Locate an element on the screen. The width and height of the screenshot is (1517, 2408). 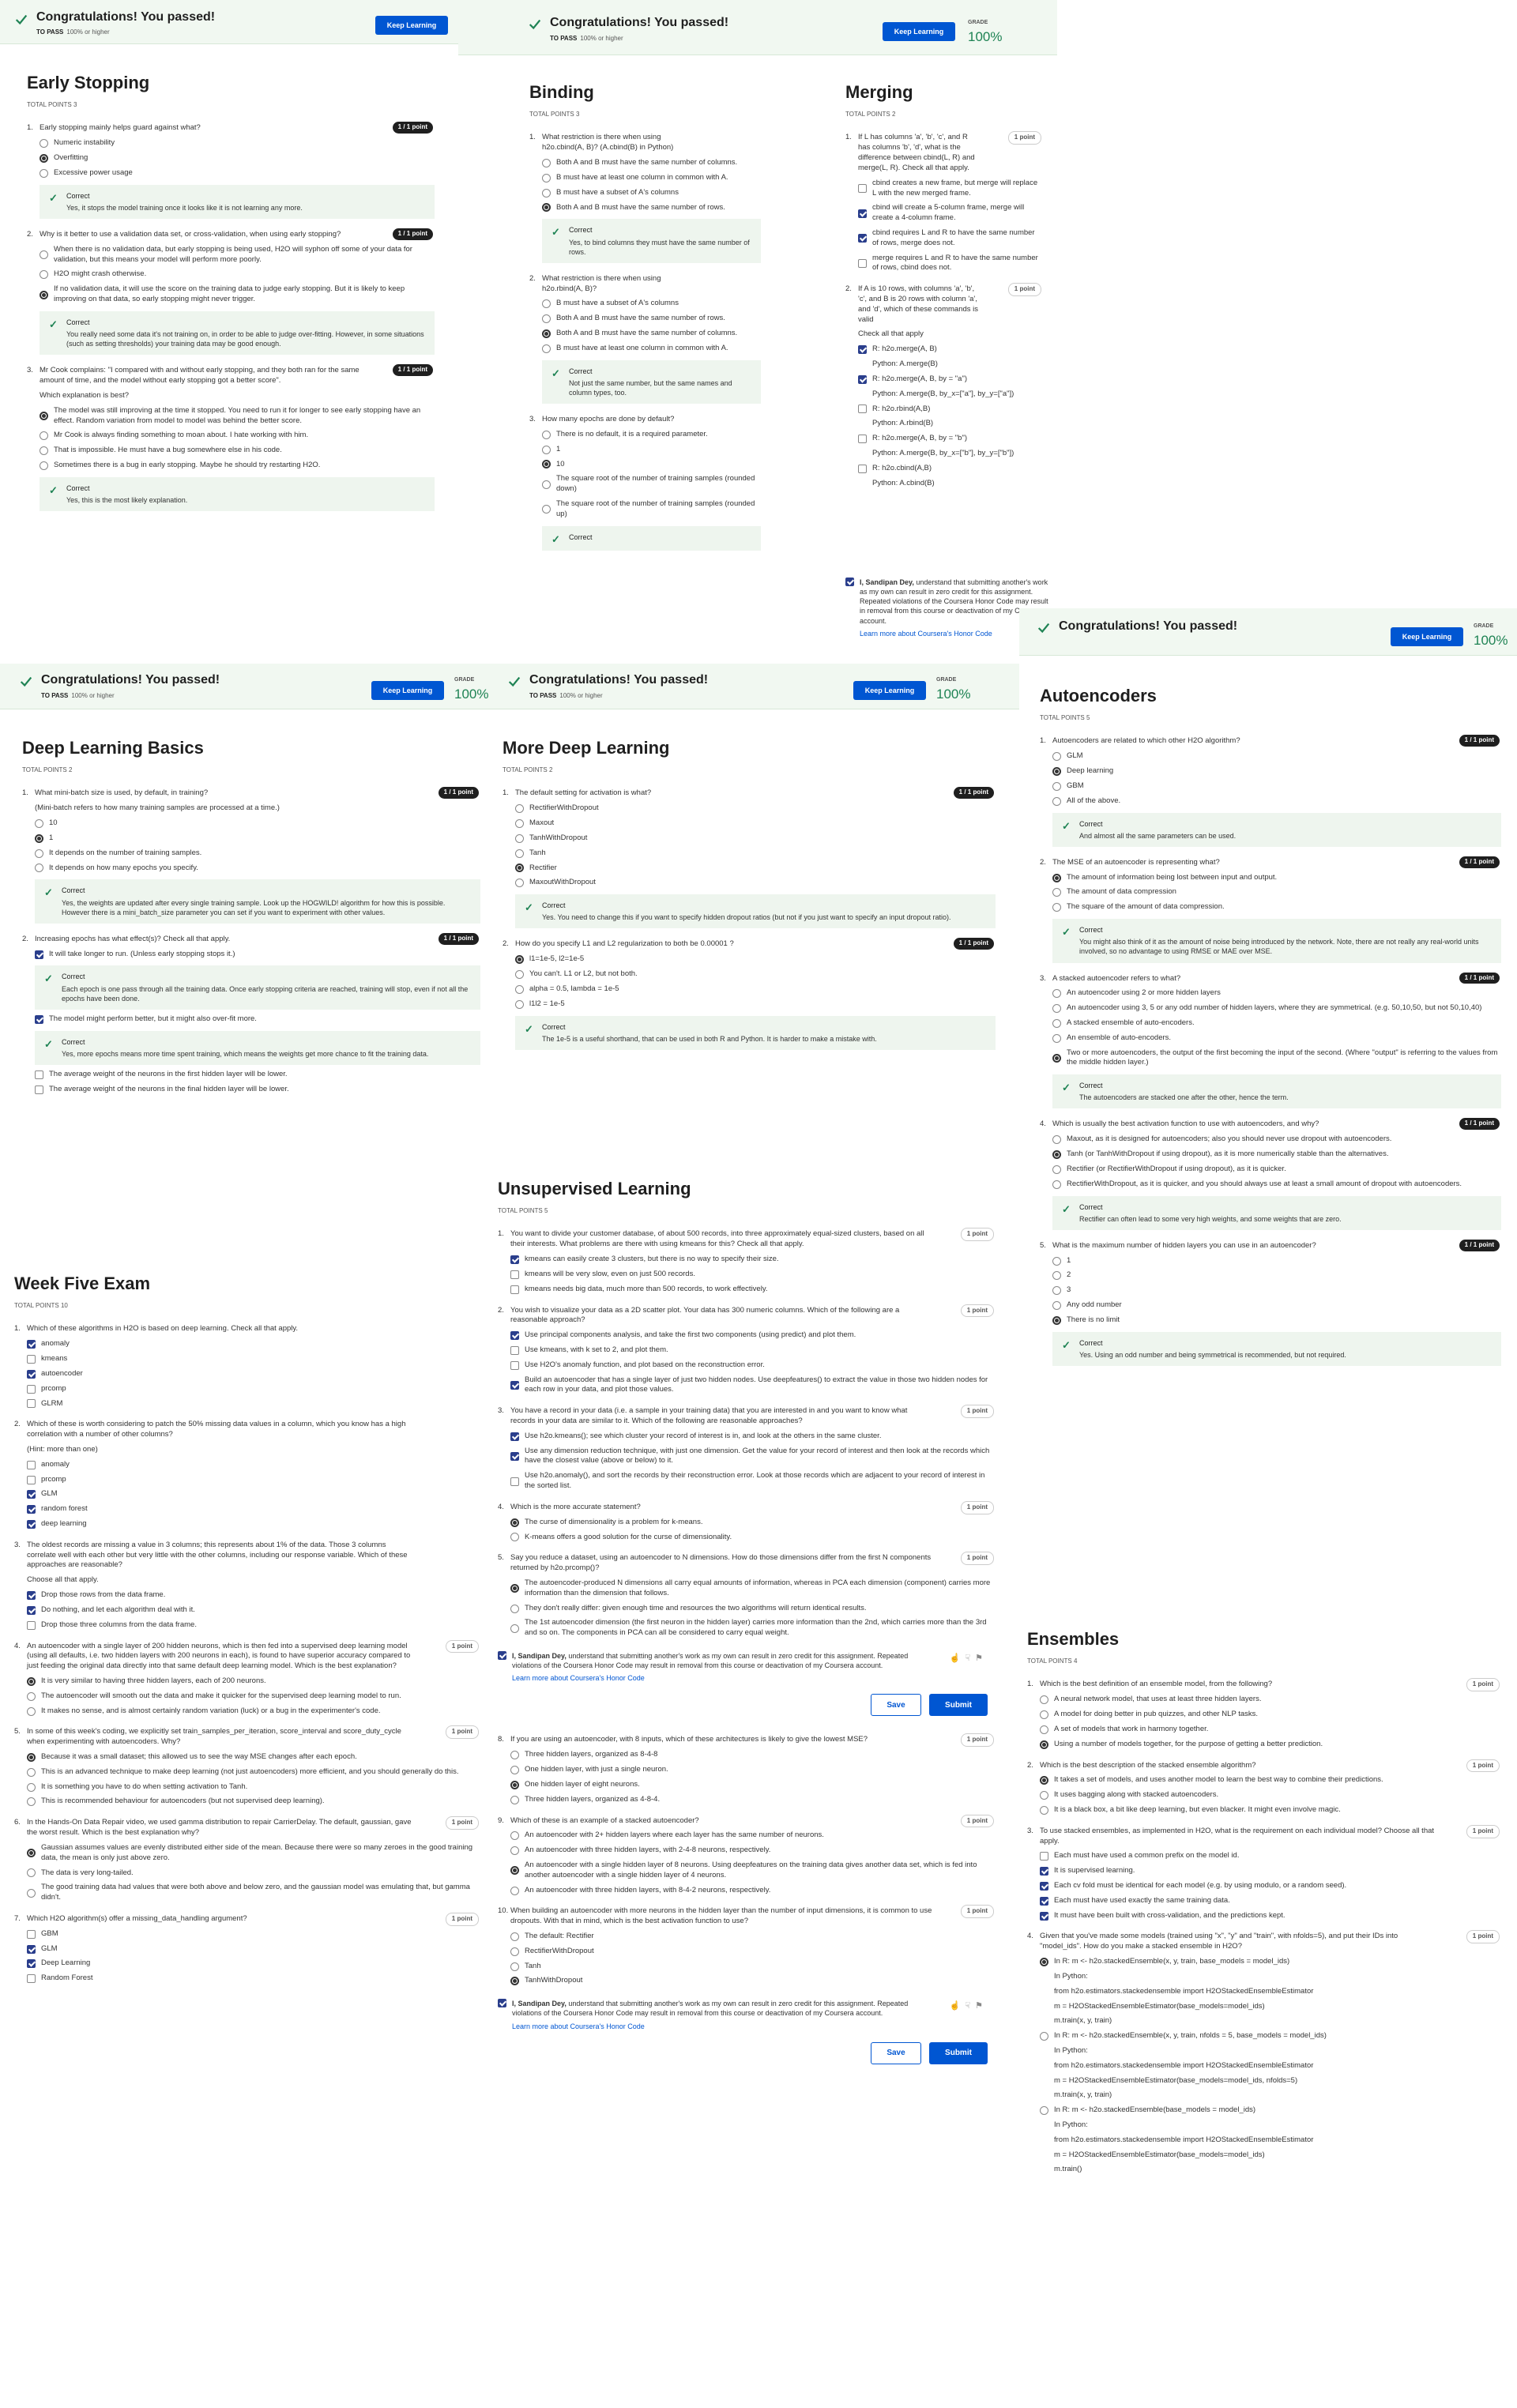
checkbox-option: R: h2o.merge(A, B) is located at coordinates (951, 349).